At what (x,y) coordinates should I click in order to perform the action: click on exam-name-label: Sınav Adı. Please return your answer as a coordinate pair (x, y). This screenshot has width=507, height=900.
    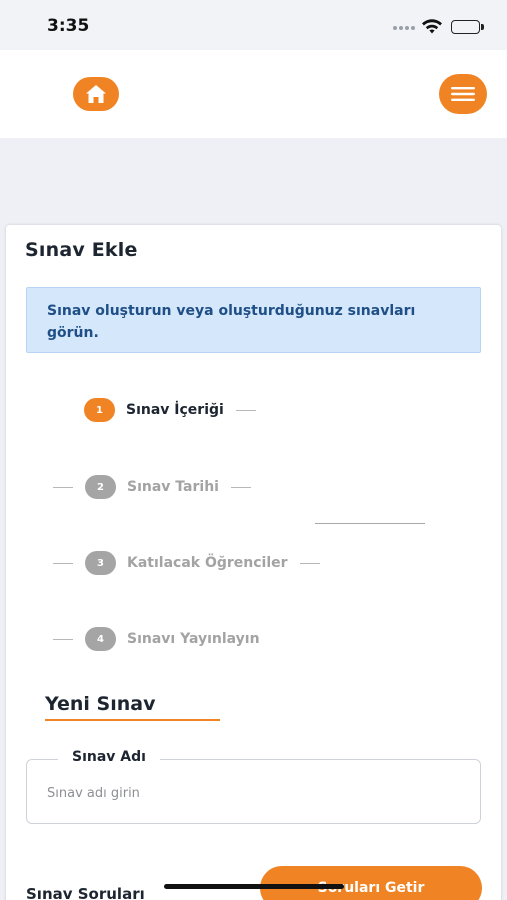
    Looking at the image, I should click on (109, 757).